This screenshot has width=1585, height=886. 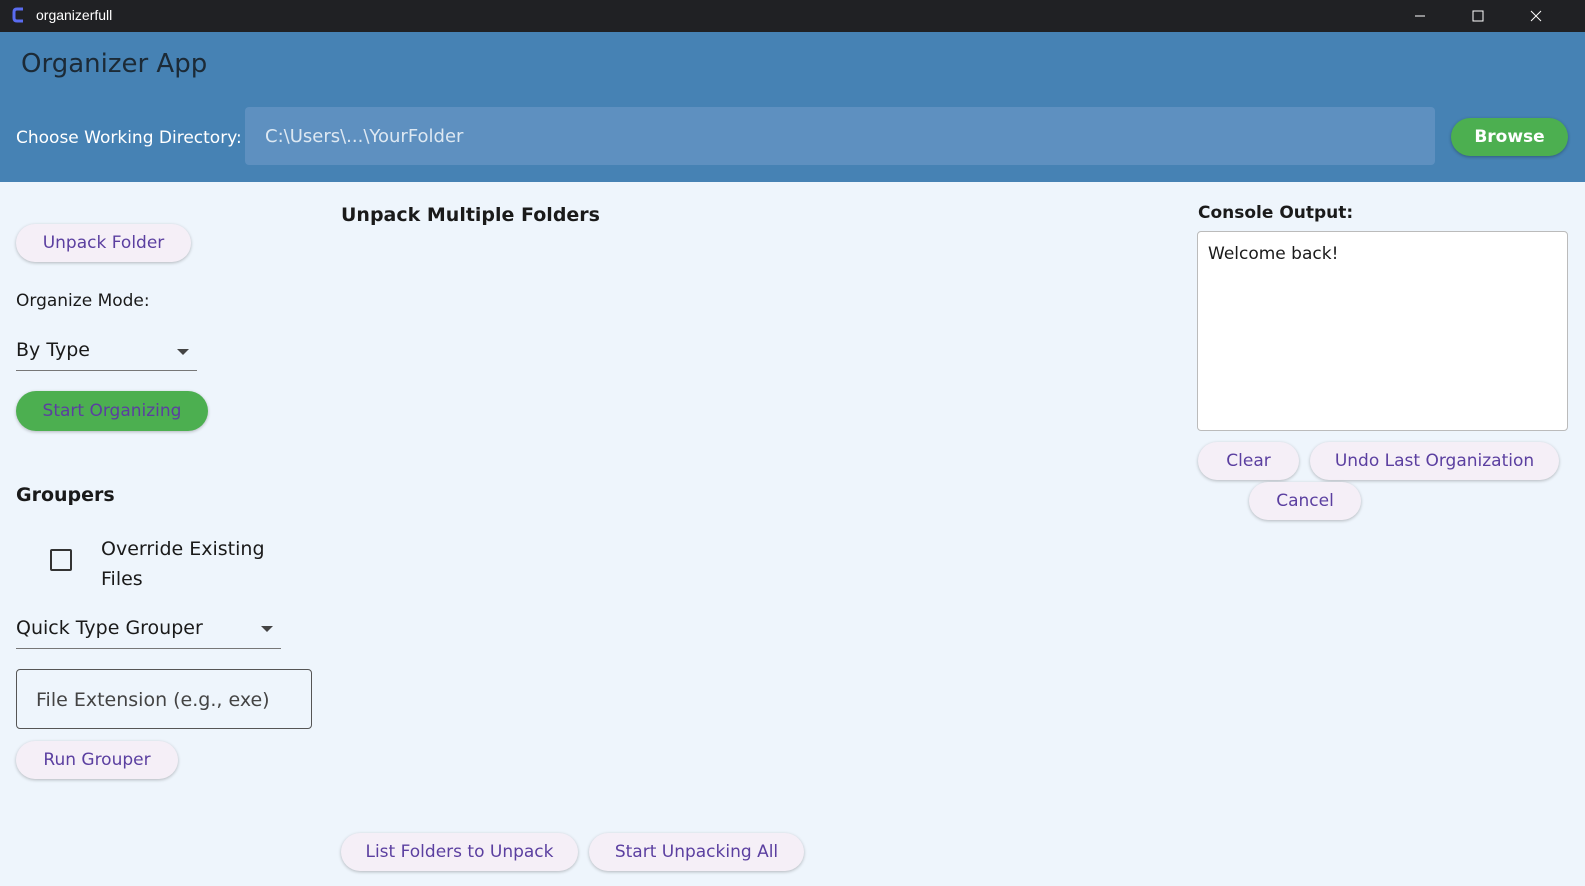 What do you see at coordinates (1273, 254) in the screenshot?
I see `console-text: Welcome back!` at bounding box center [1273, 254].